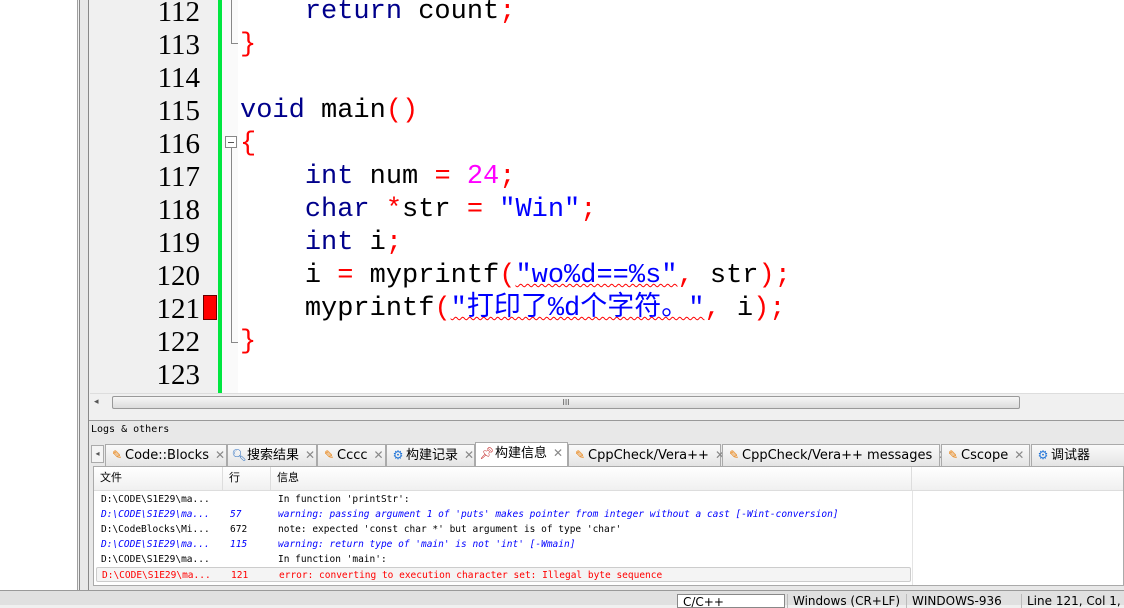 The width and height of the screenshot is (1124, 608). What do you see at coordinates (178, 309) in the screenshot?
I see `line-number: 121` at bounding box center [178, 309].